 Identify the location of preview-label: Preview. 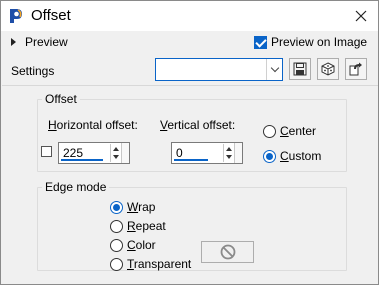
(46, 42).